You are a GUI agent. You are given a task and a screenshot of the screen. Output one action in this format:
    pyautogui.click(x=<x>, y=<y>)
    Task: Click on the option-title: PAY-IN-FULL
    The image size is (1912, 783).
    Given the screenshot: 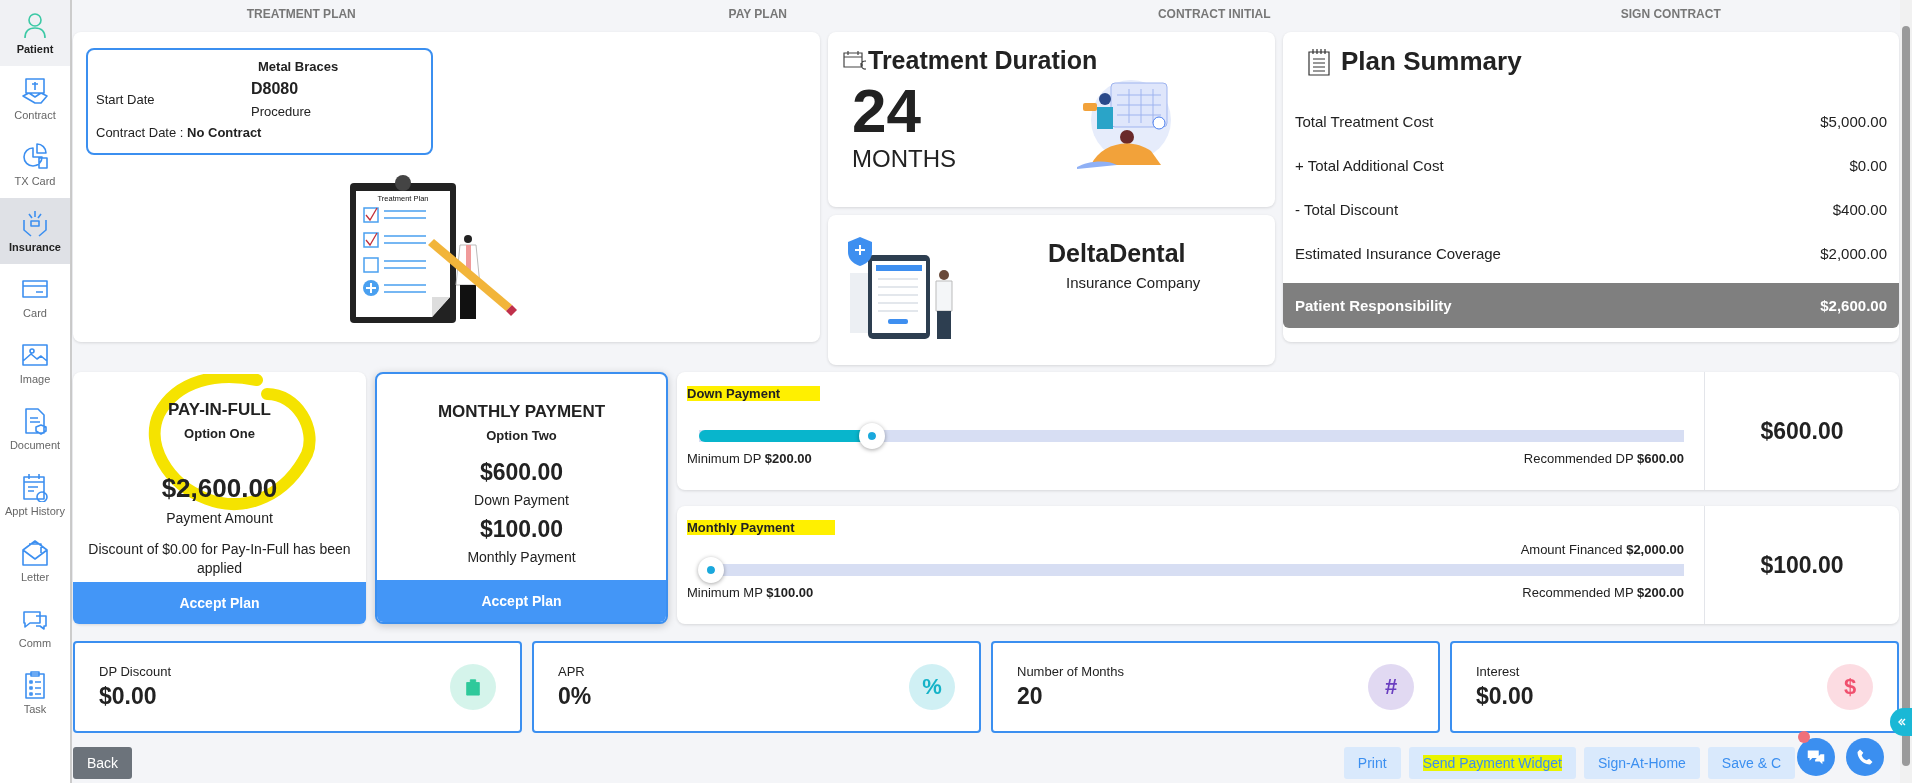 What is the action you would take?
    pyautogui.click(x=219, y=410)
    